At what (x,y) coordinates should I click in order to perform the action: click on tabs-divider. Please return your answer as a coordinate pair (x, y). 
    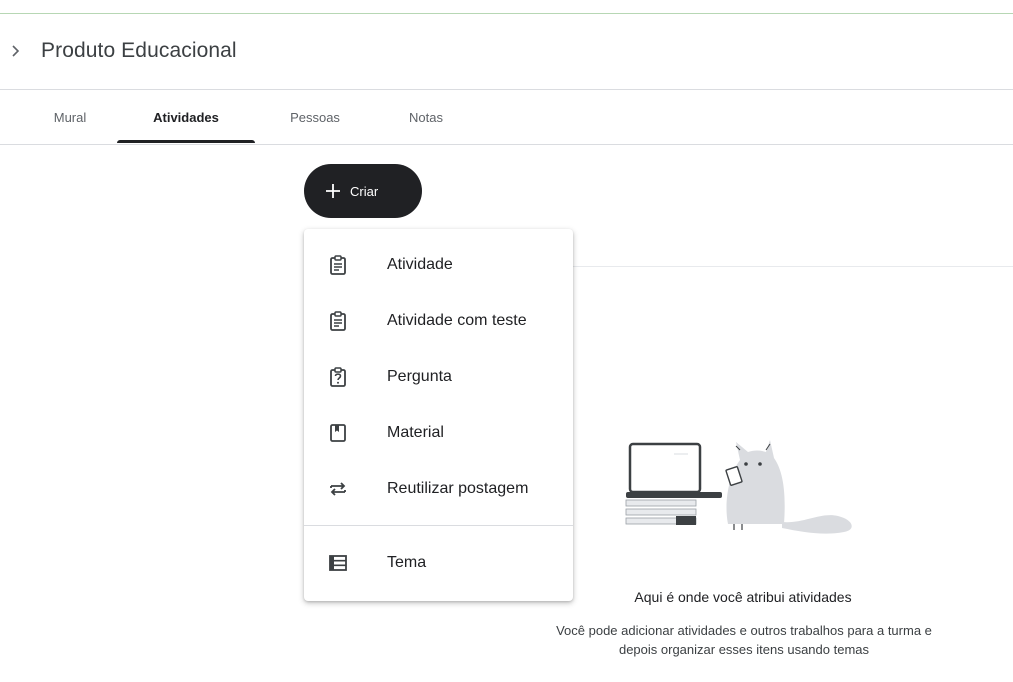
    Looking at the image, I should click on (506, 144).